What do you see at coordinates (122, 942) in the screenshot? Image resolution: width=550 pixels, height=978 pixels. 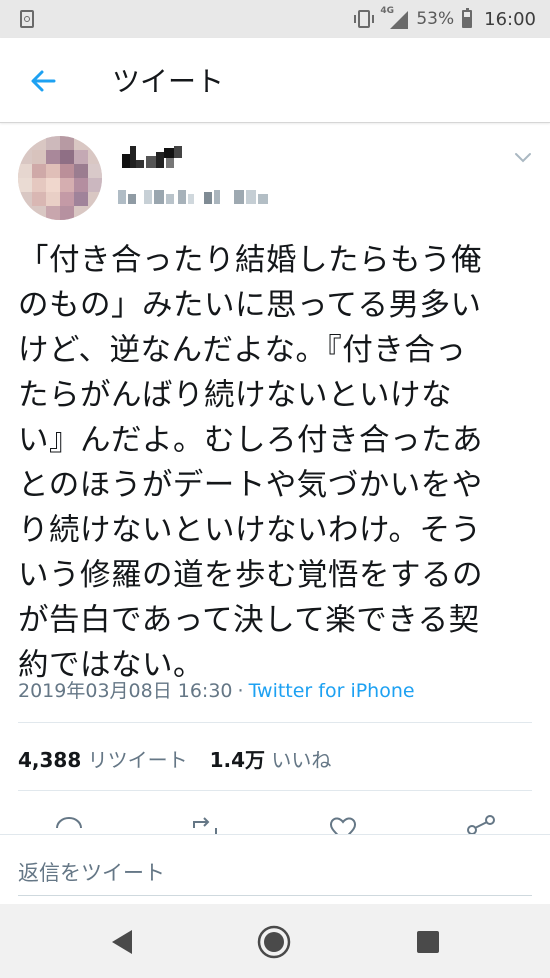 I see `nav-back-icon` at bounding box center [122, 942].